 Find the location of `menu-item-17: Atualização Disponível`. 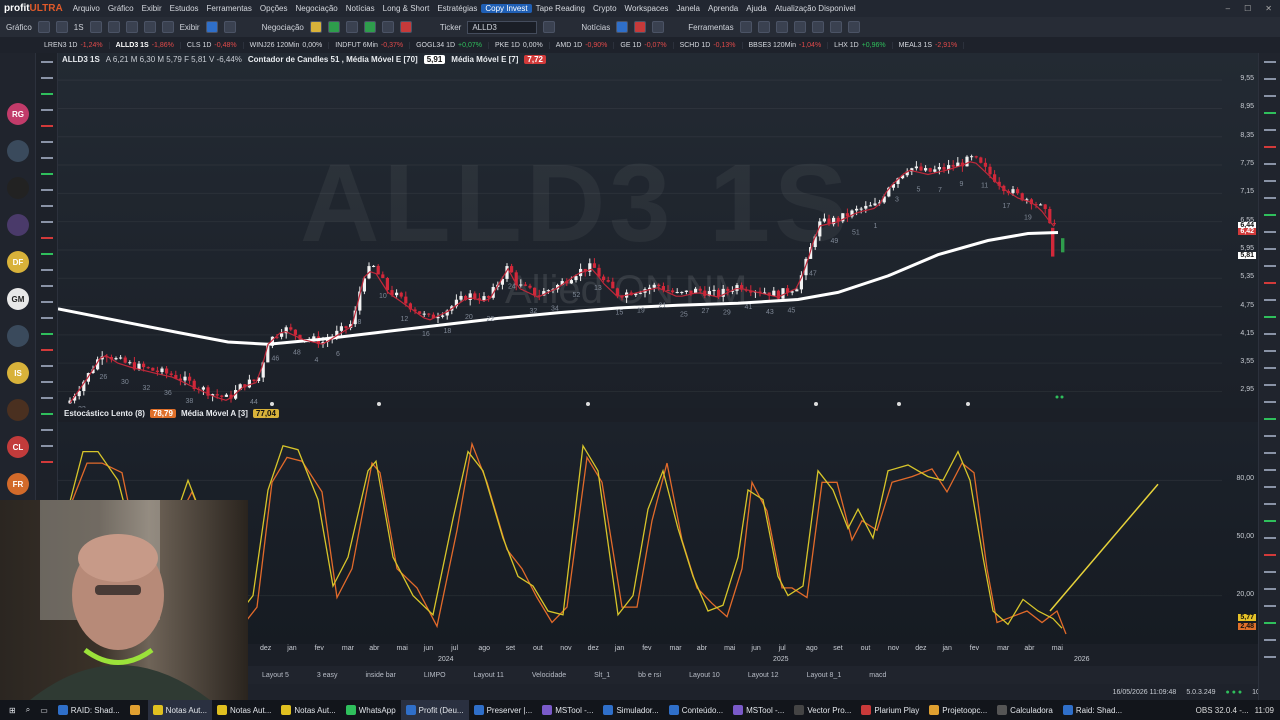

menu-item-17: Atualização Disponível is located at coordinates (815, 8).